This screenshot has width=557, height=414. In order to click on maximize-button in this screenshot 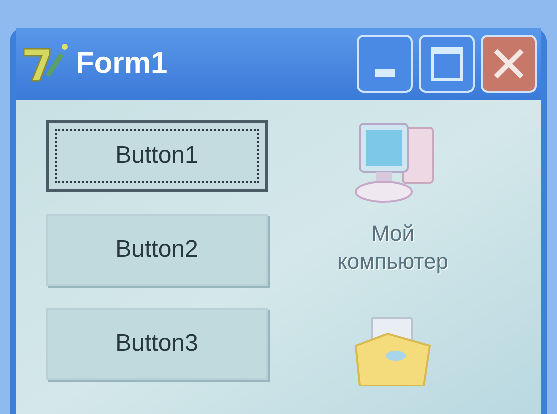, I will do `click(447, 64)`.